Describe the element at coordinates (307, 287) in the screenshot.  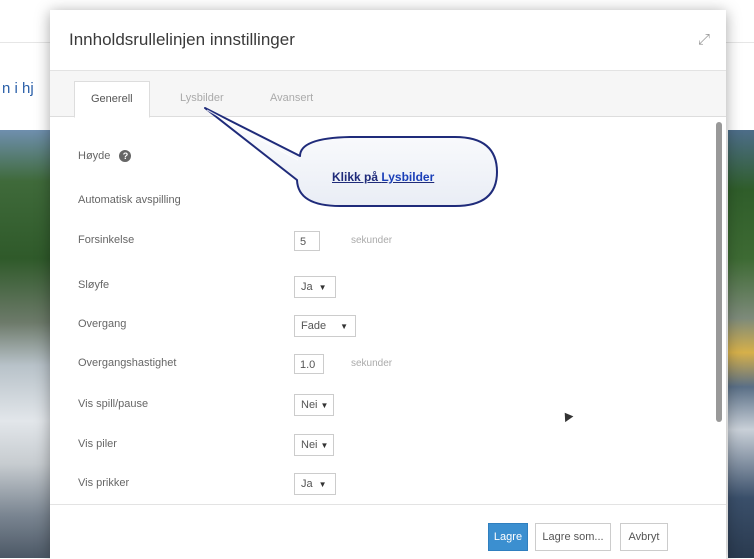
I see `loop-value: Ja` at that location.